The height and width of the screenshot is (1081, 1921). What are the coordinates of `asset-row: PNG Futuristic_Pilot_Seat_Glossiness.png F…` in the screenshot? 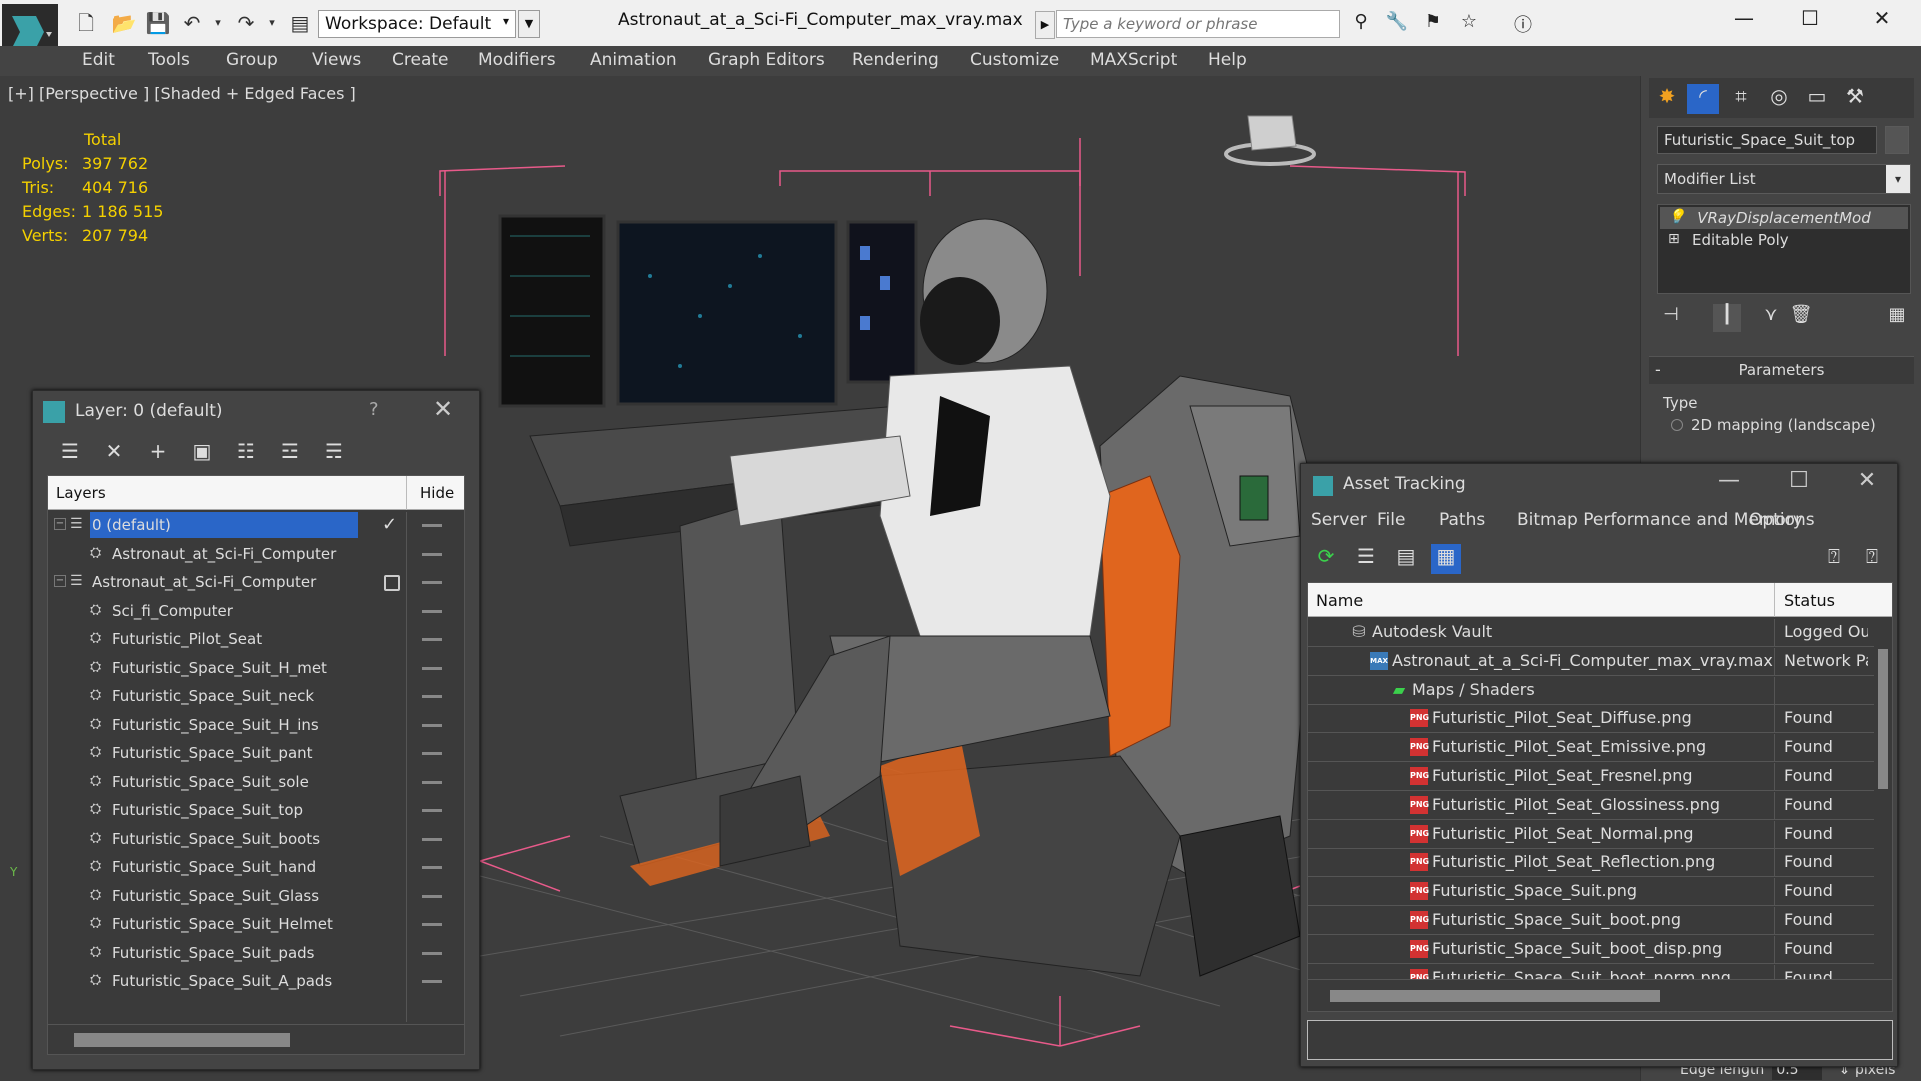 It's located at (1591, 805).